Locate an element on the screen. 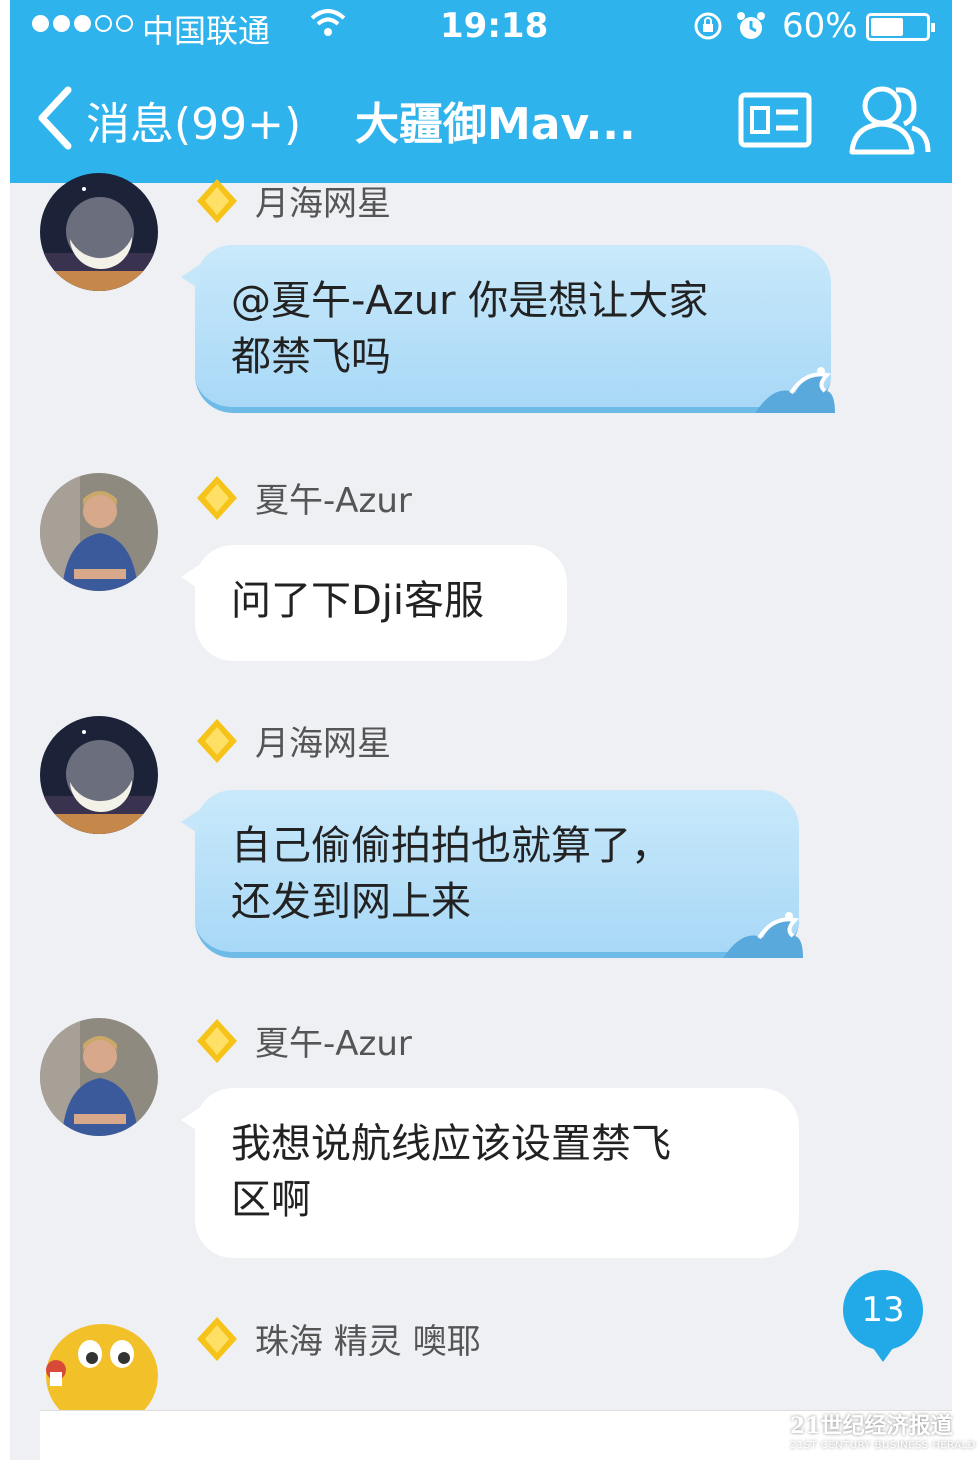 This screenshot has width=980, height=1460. back-button-label: 消息(99+) is located at coordinates (193, 120).